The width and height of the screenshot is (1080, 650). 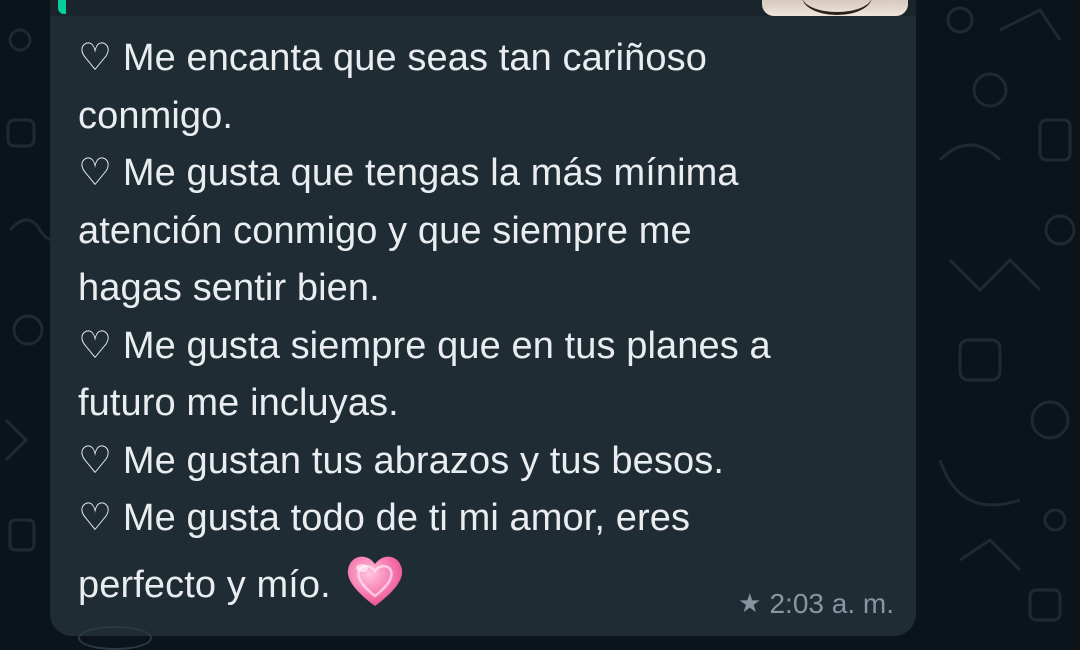 What do you see at coordinates (374, 582) in the screenshot?
I see `growing-heart-emoji-icon` at bounding box center [374, 582].